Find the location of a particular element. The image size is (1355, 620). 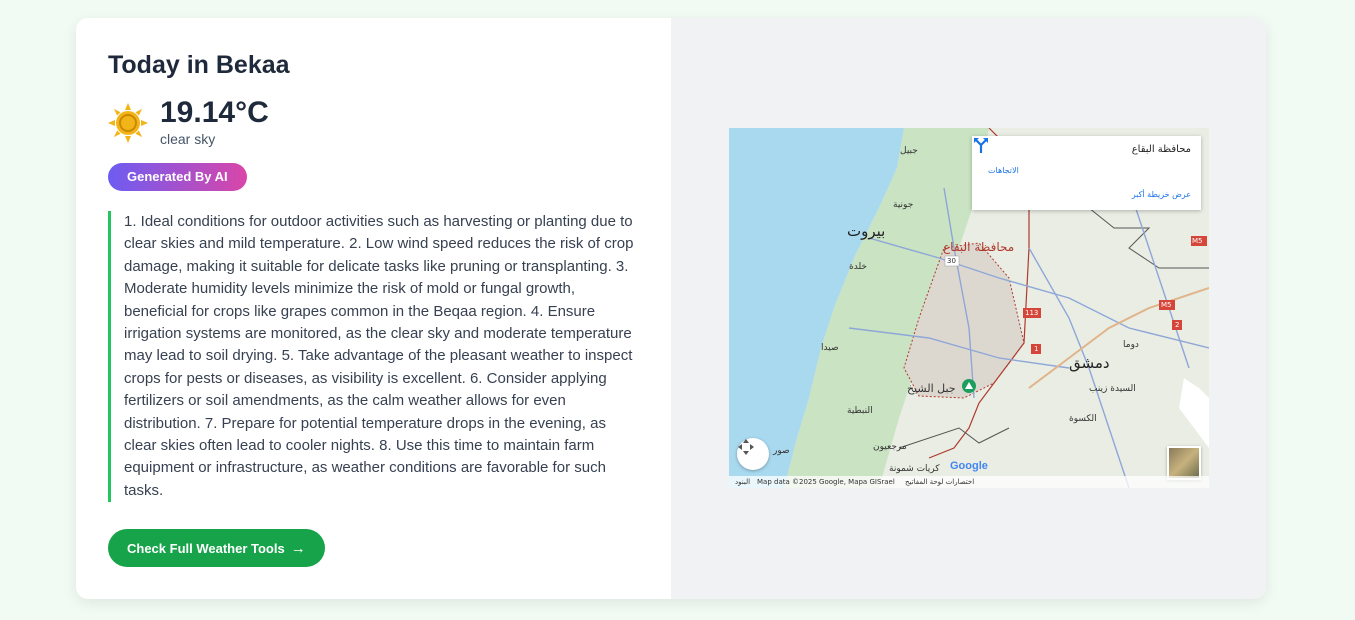

map-route-m5: M5 is located at coordinates (1197, 241).